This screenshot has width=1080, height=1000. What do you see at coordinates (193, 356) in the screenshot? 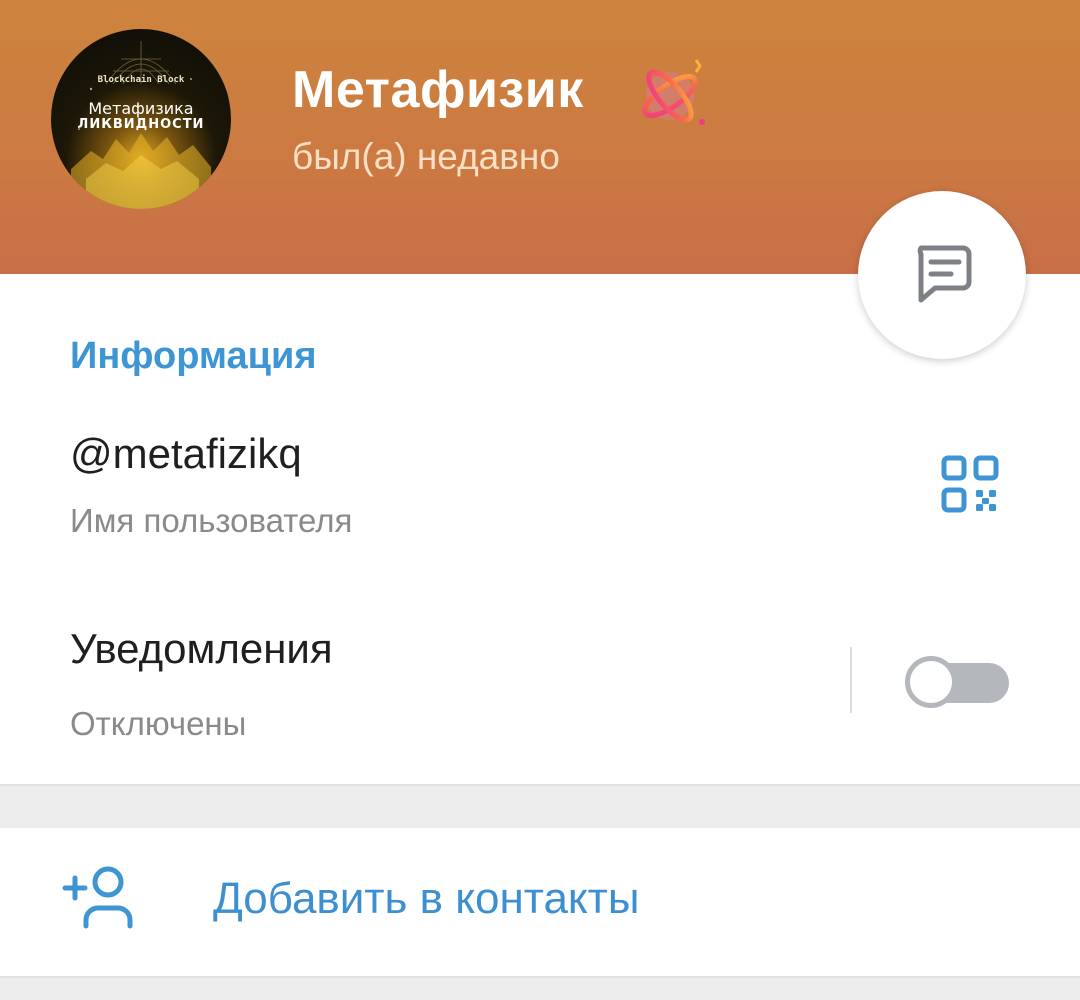
I see `info-section-title: Информация` at bounding box center [193, 356].